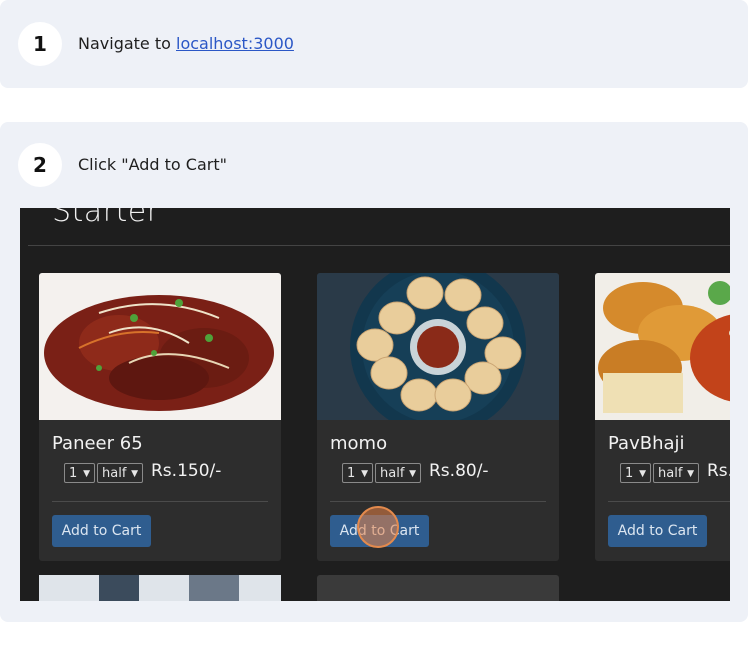 This screenshot has width=751, height=653. Describe the element at coordinates (378, 527) in the screenshot. I see `click-marker` at that location.